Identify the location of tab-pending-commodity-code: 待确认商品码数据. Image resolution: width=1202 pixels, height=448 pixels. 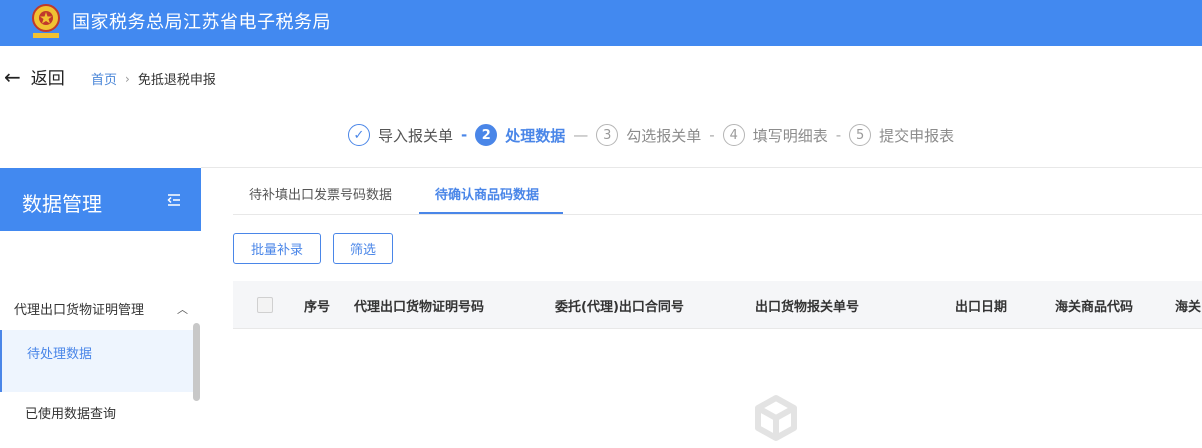
(487, 193).